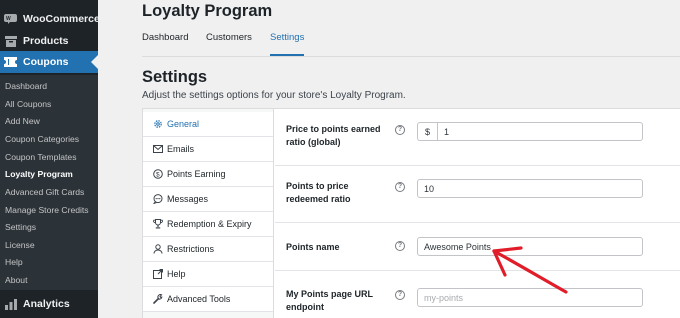 The width and height of the screenshot is (680, 318). What do you see at coordinates (46, 62) in the screenshot?
I see `menu-coupons-label: Coupons` at bounding box center [46, 62].